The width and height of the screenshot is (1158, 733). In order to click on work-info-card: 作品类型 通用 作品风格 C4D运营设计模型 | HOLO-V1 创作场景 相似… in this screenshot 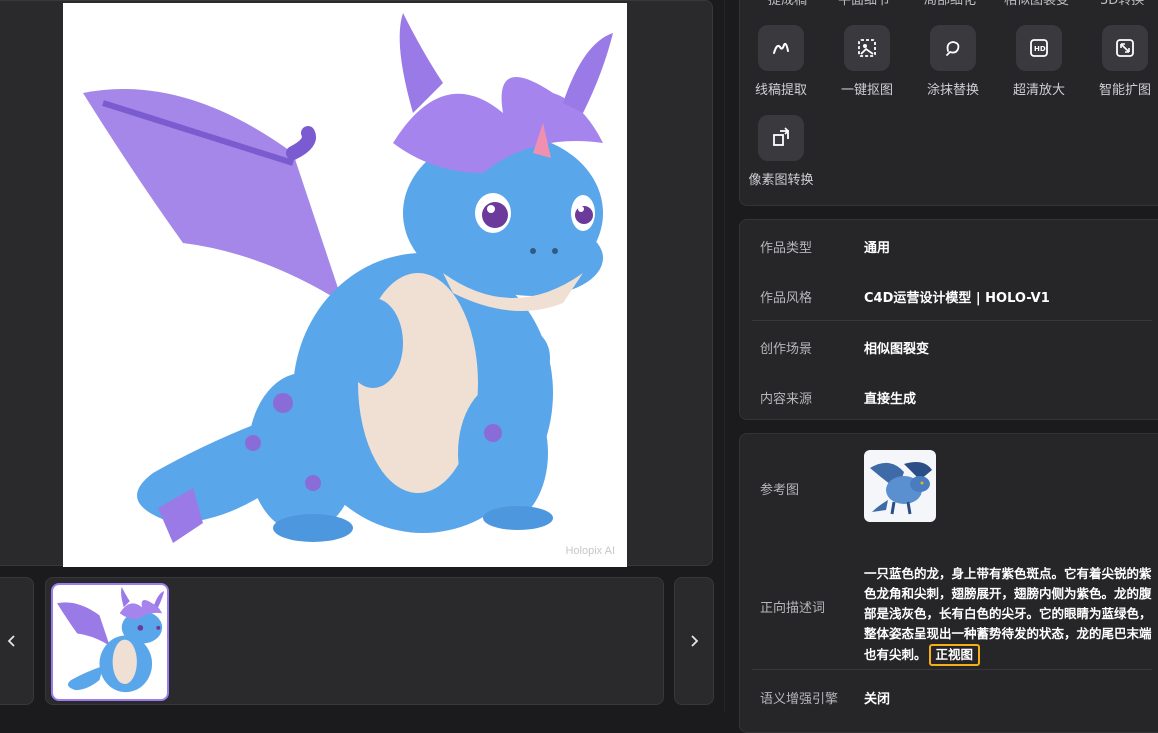, I will do `click(948, 319)`.